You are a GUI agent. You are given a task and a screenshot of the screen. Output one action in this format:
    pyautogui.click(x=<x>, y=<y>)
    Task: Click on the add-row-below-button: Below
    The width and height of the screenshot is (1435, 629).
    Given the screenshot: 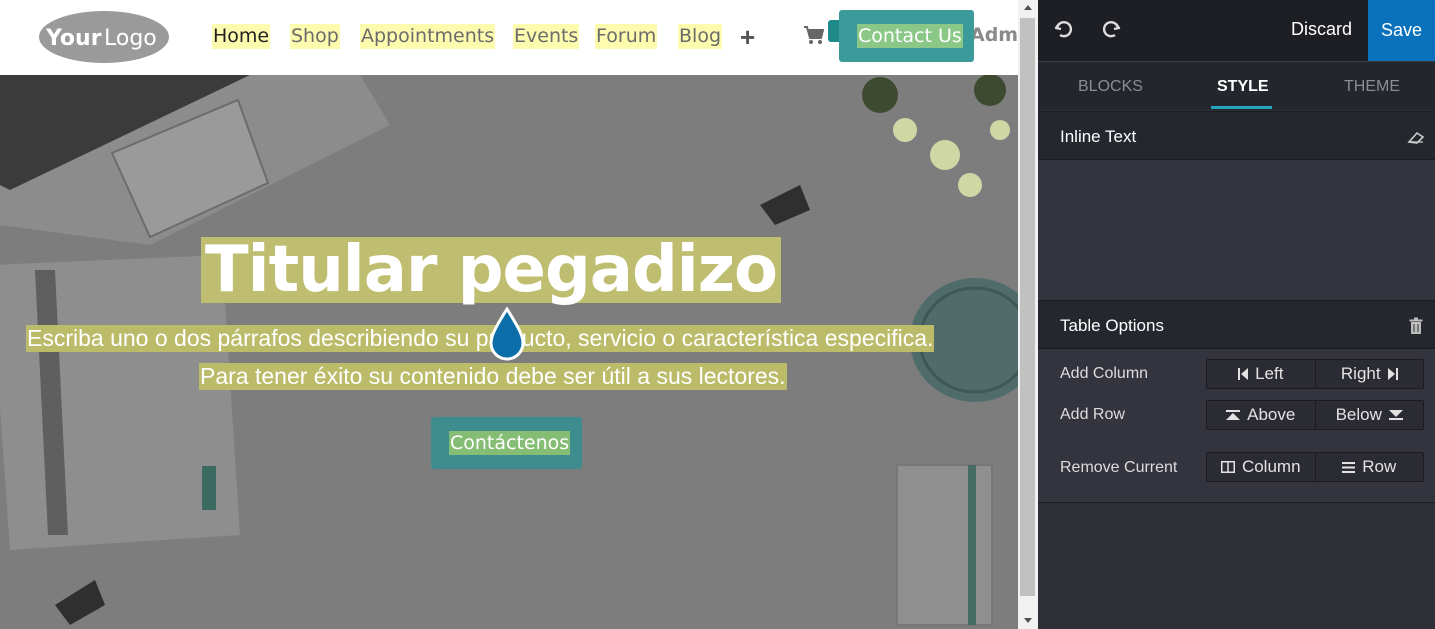 What is the action you would take?
    pyautogui.click(x=1368, y=415)
    